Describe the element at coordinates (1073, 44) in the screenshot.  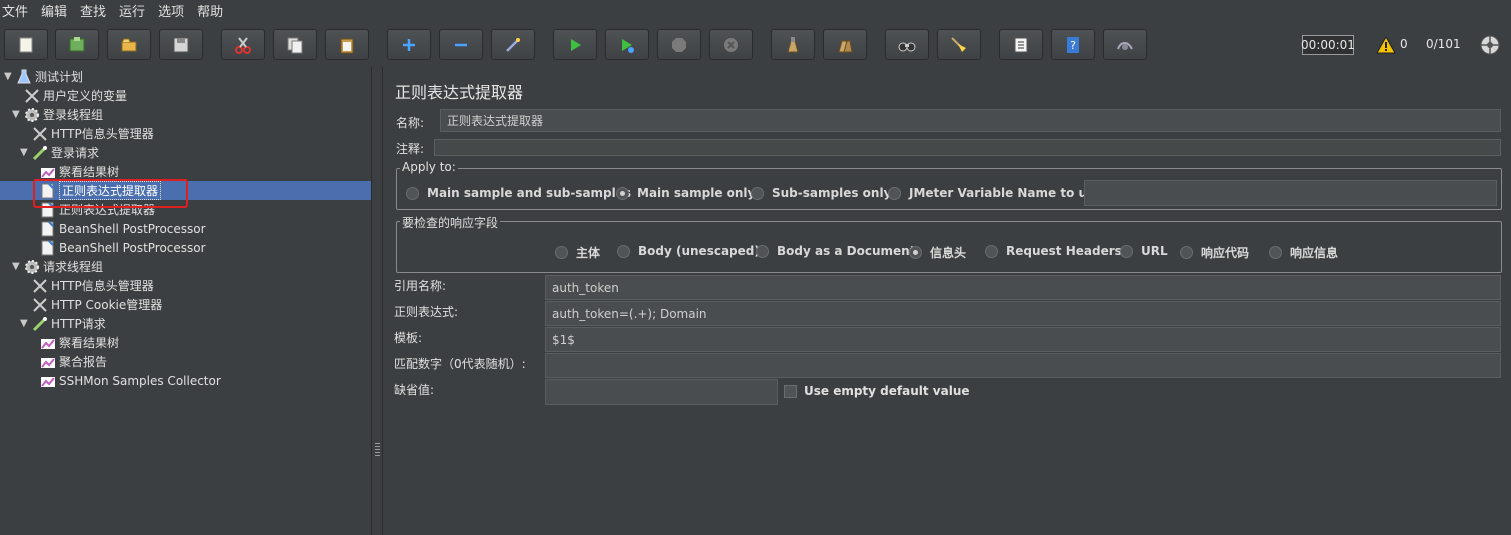
I see `help-button: ?` at that location.